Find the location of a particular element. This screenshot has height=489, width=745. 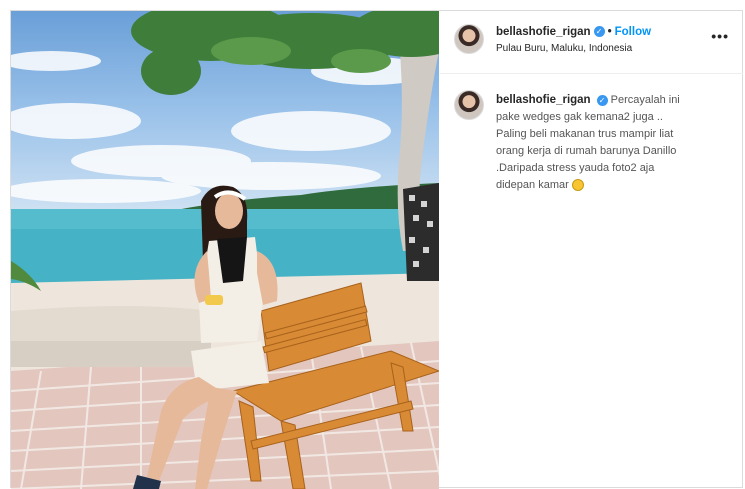

location-link: Pulau Buru, Maluku, Indonesia is located at coordinates (564, 48).